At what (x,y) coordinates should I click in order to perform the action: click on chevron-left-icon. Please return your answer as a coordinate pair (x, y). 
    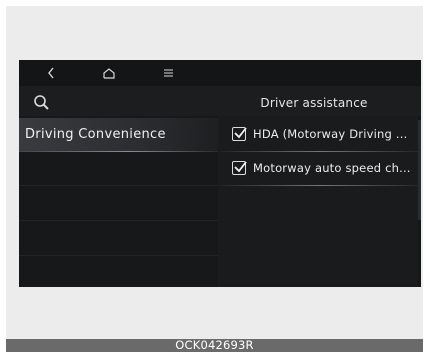
    Looking at the image, I should click on (51, 73).